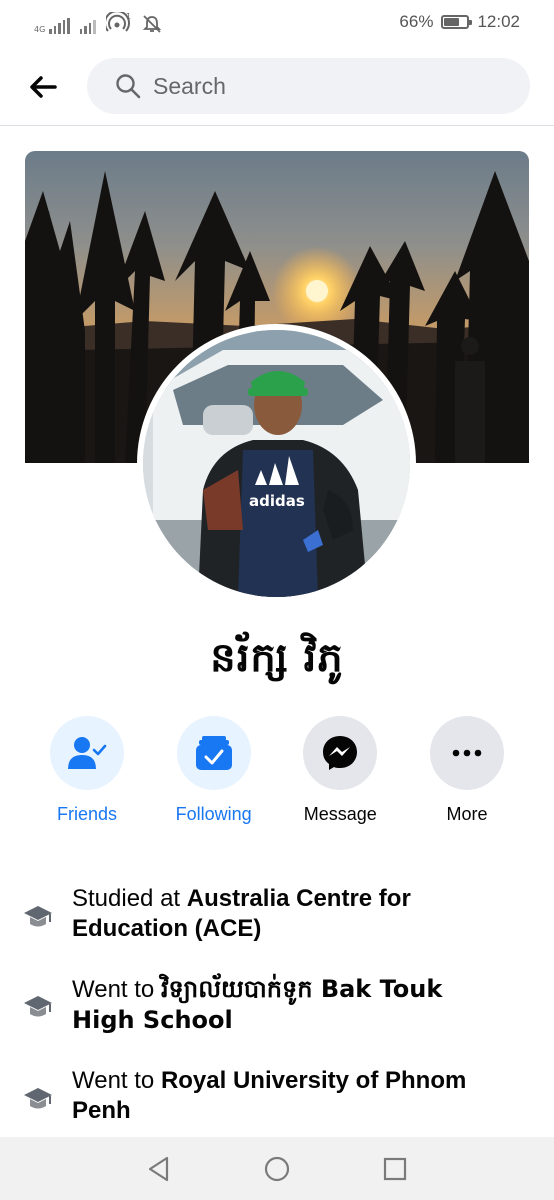  I want to click on top-search-bar, so click(277, 86).